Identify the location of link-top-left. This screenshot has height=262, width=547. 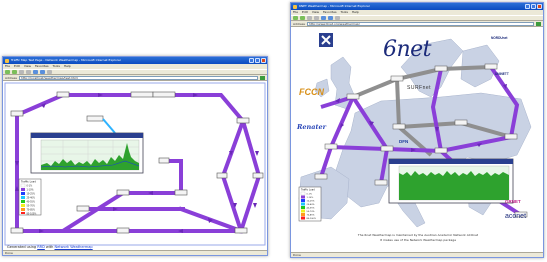
(73, 105).